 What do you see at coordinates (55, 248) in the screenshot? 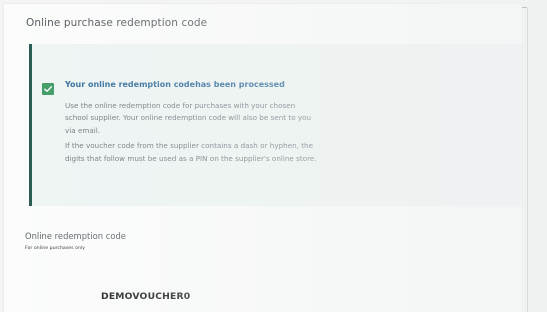
I see `redemption-code-subtext: For online purchases only` at bounding box center [55, 248].